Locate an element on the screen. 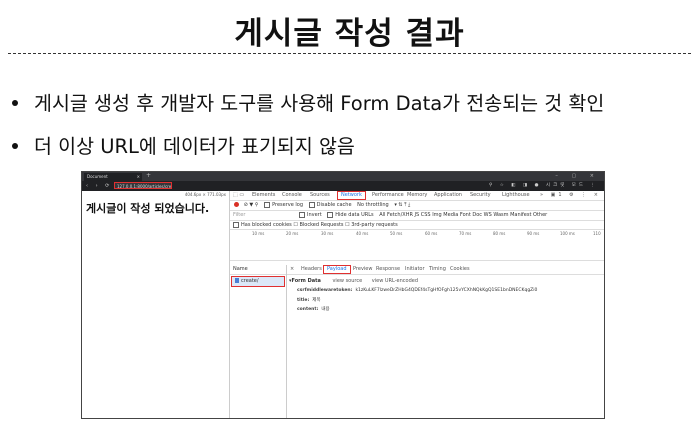 This screenshot has height=426, width=699. timeline-tick: 70 ms is located at coordinates (465, 233).